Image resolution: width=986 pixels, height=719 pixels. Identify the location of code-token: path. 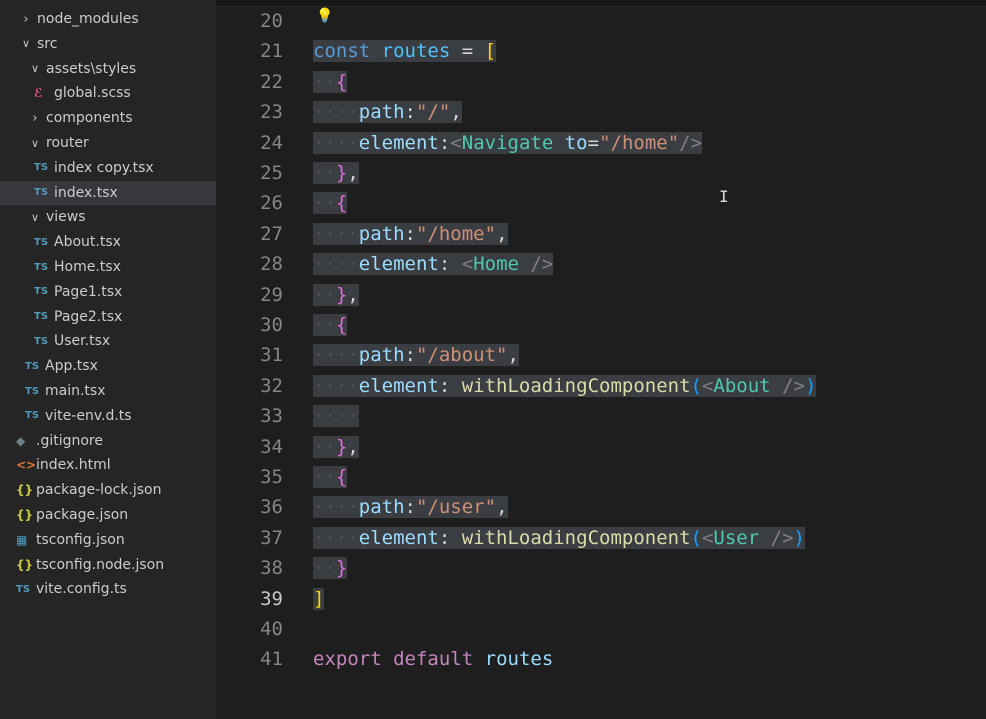
(381, 112).